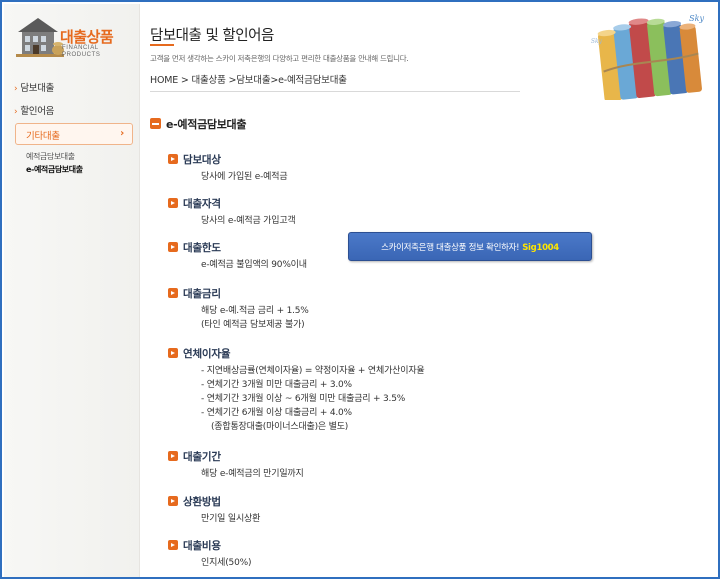 The width and height of the screenshot is (720, 579). I want to click on item-heading: 연체이자율, so click(428, 353).